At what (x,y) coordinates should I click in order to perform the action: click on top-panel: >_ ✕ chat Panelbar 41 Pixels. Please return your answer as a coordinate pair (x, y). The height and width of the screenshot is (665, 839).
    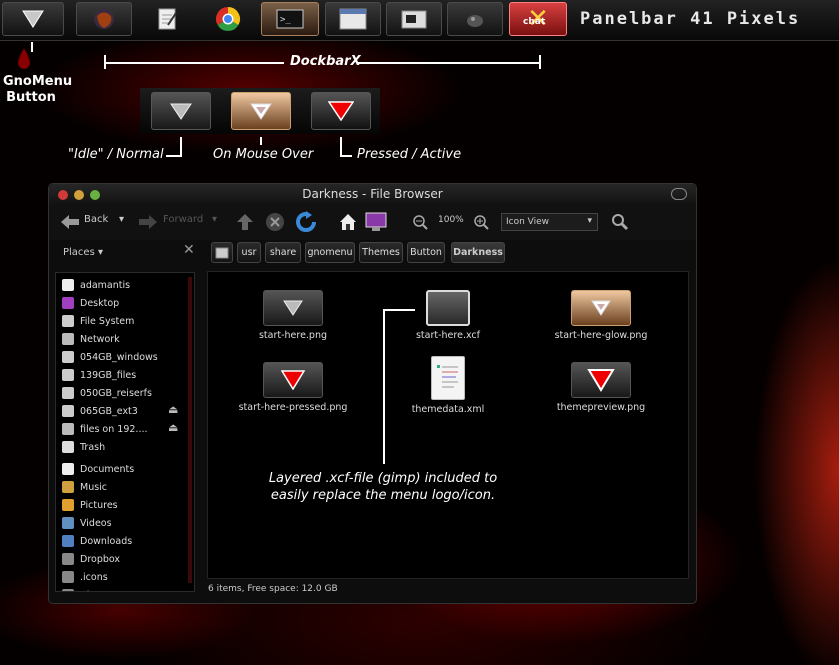
    Looking at the image, I should click on (419, 20).